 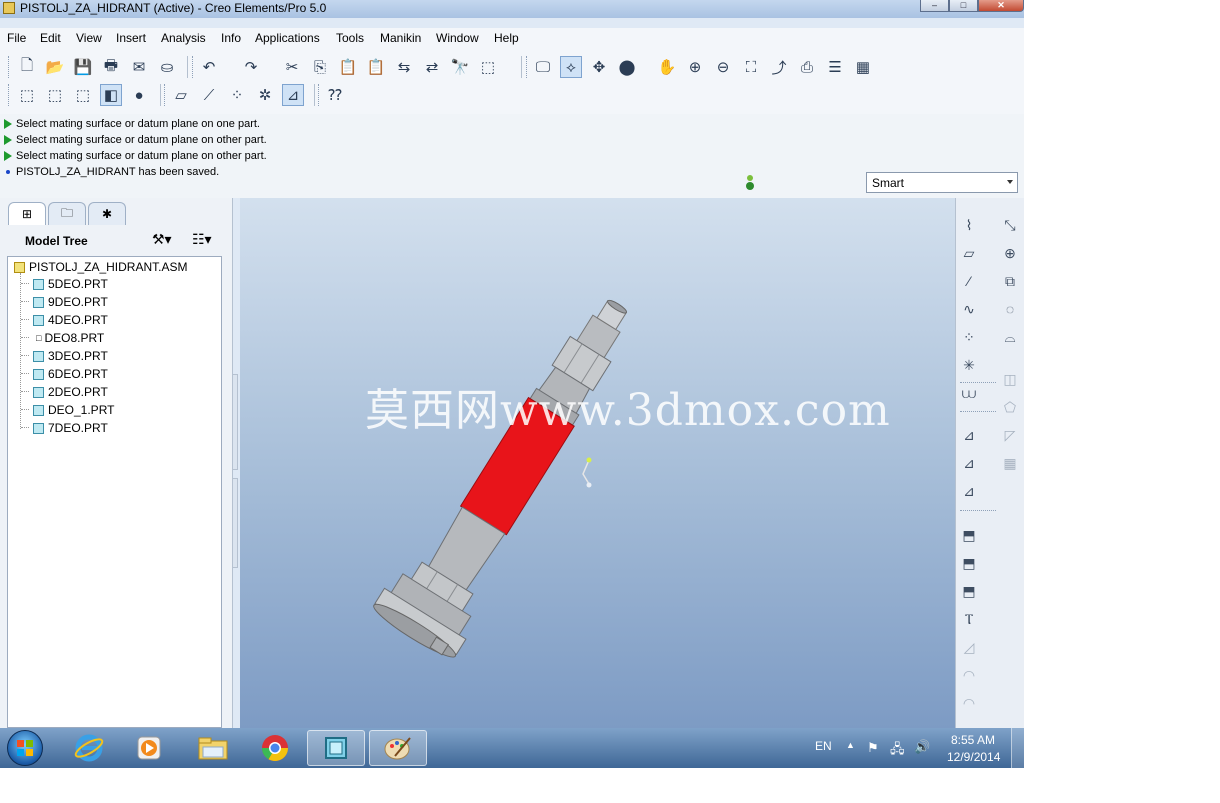 What do you see at coordinates (873, 748) in the screenshot?
I see `action-center-flag-icon: ⚑` at bounding box center [873, 748].